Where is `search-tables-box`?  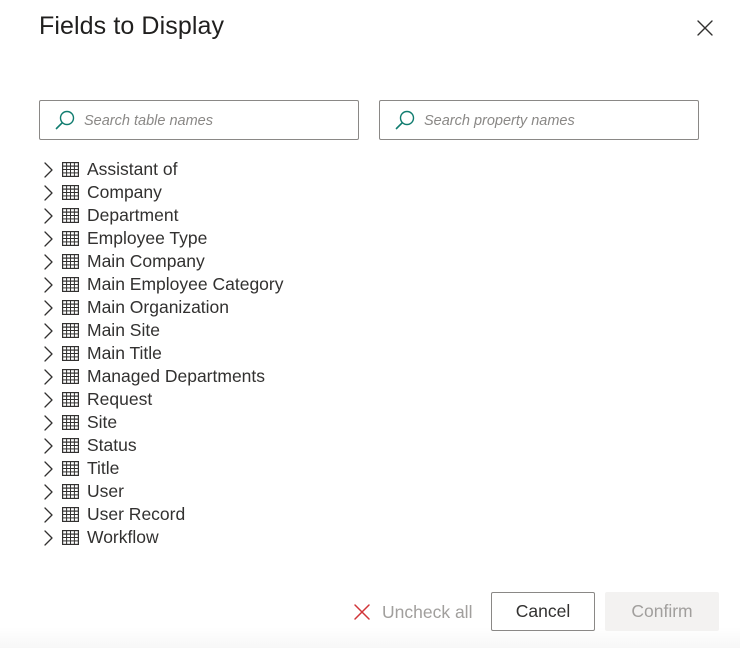
search-tables-box is located at coordinates (199, 120).